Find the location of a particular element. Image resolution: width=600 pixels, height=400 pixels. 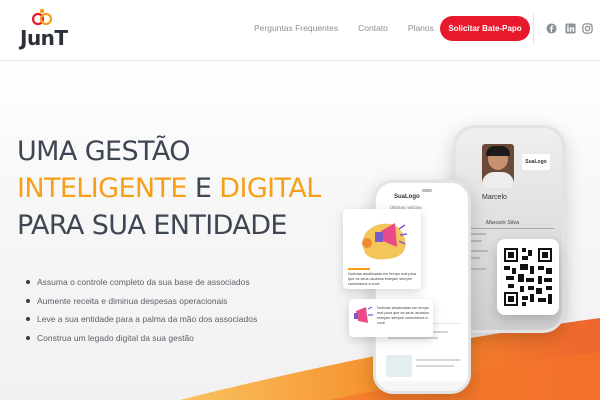

card-logo: SuaLogo is located at coordinates (536, 162).